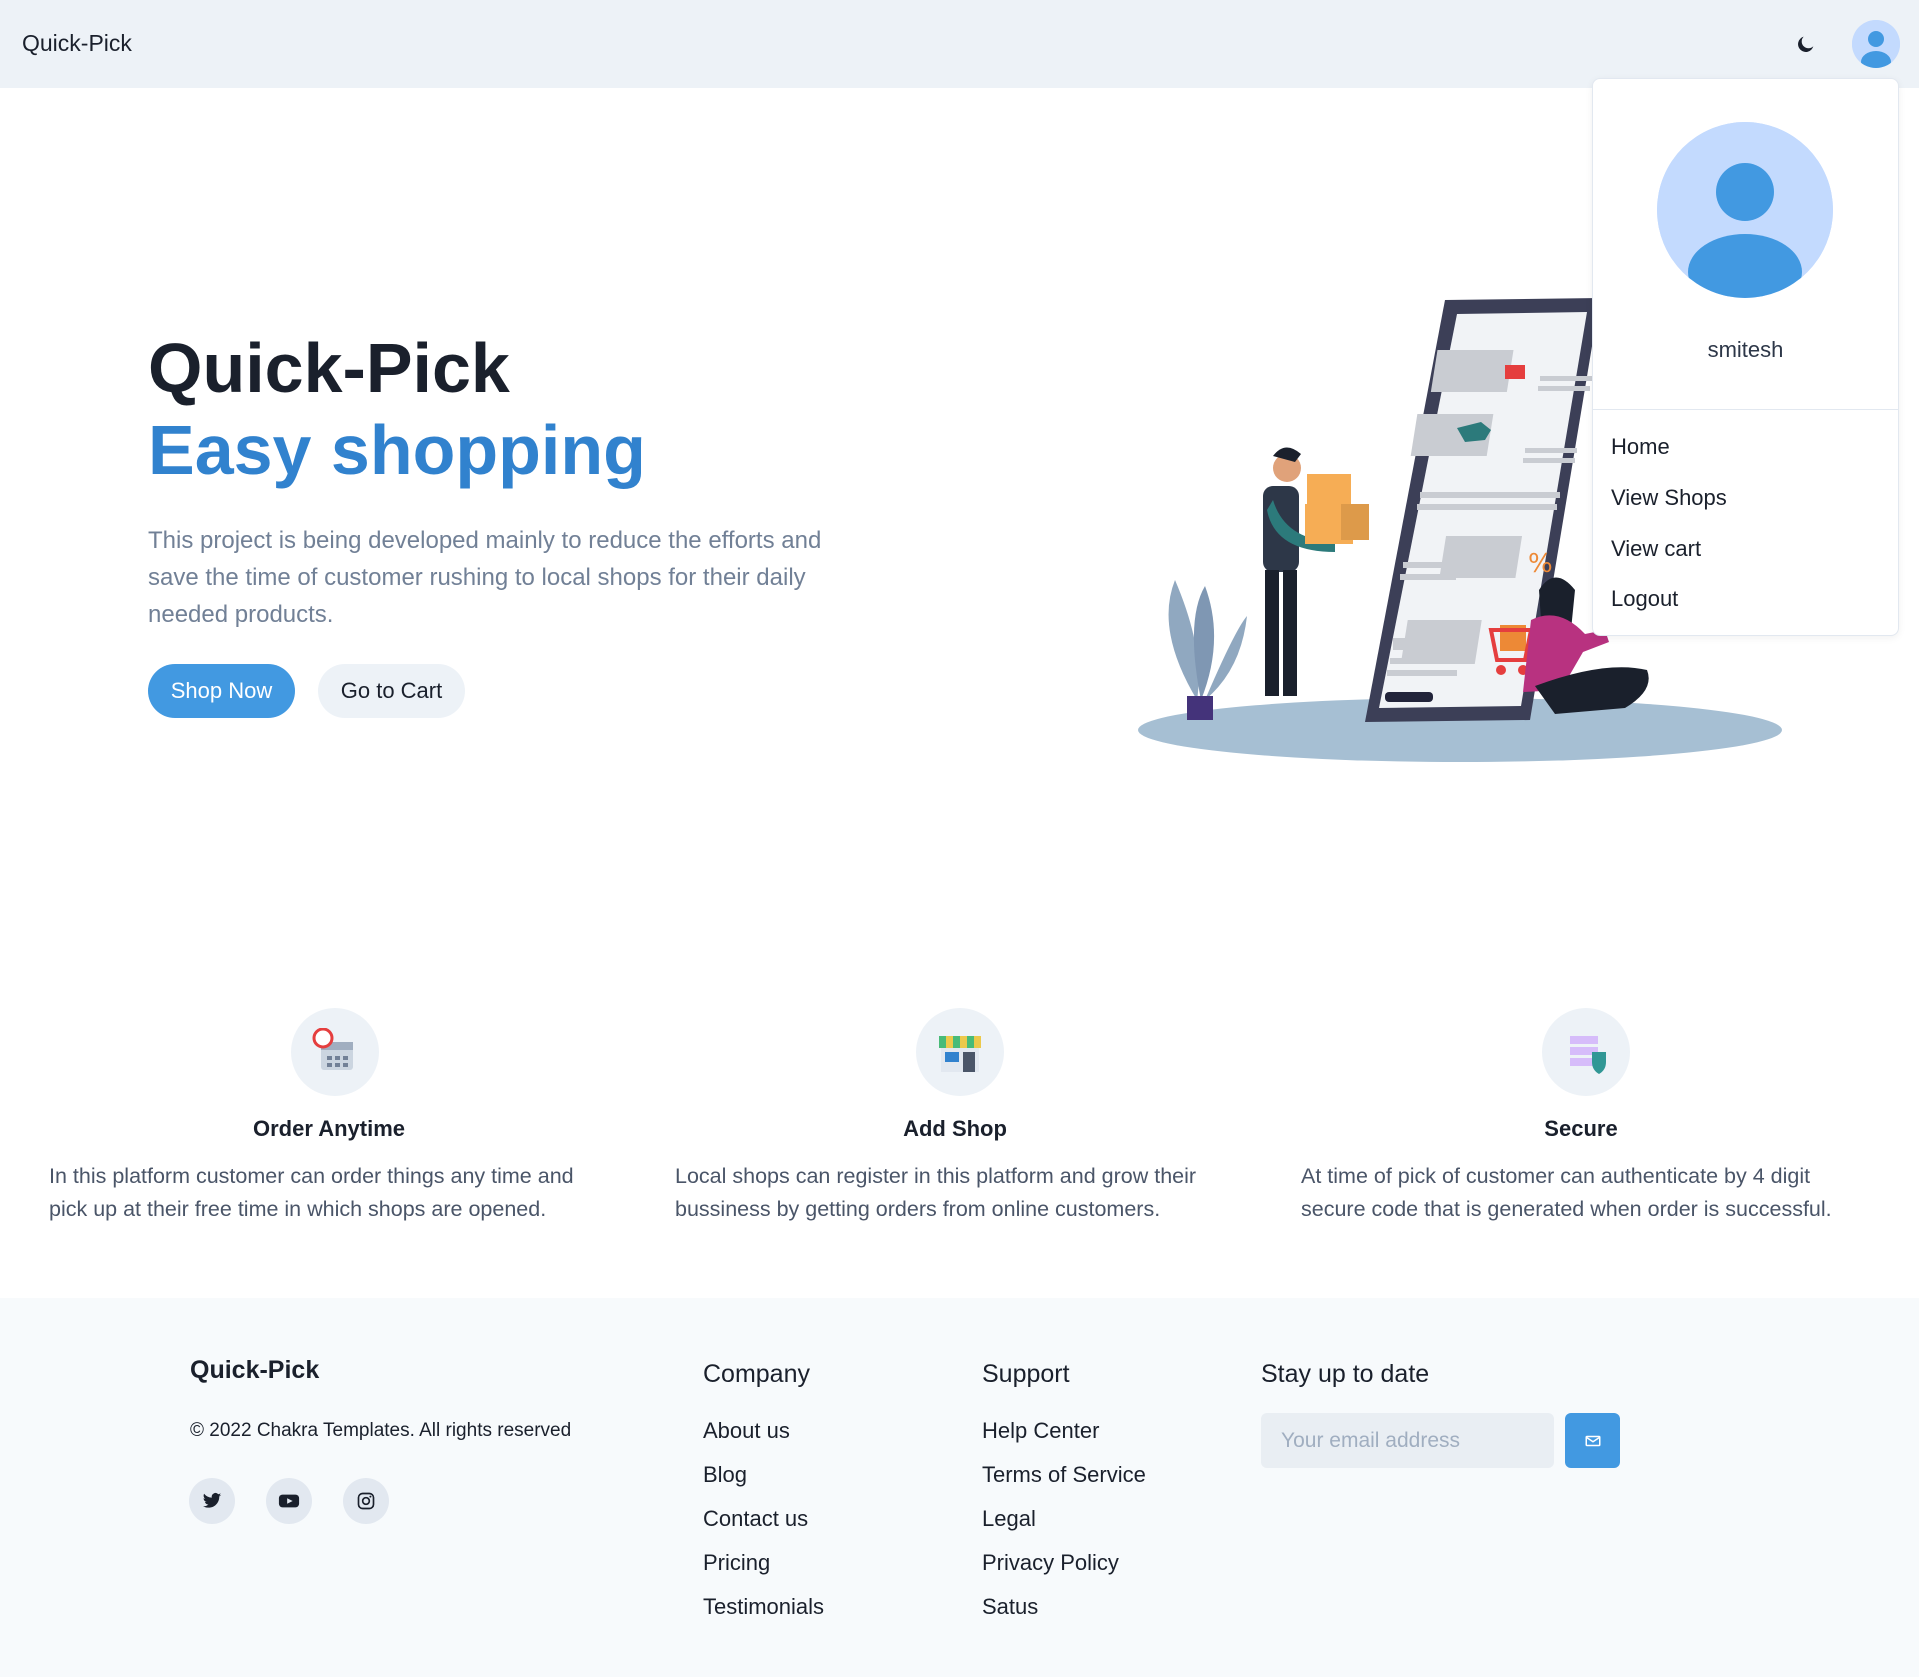 The image size is (1919, 1677). I want to click on menu-avatar, so click(1745, 210).